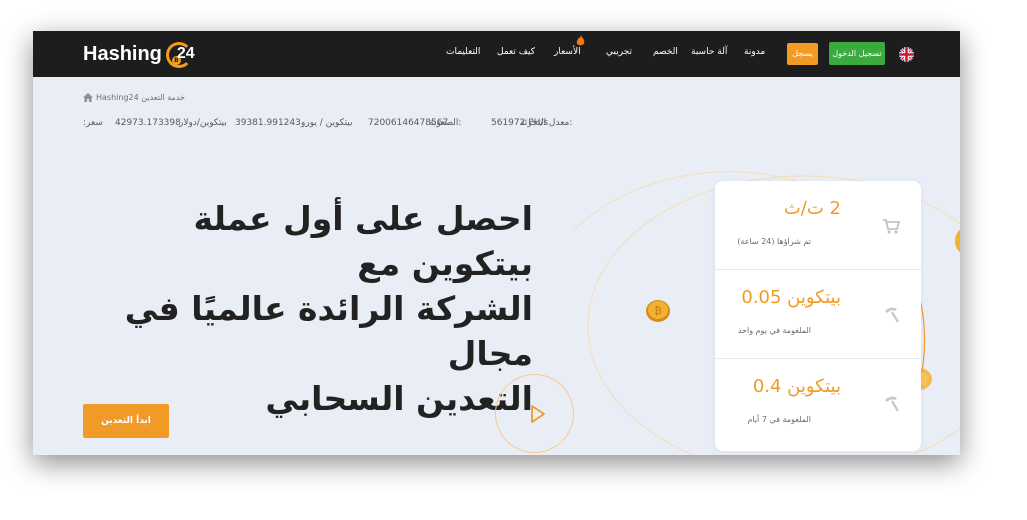 The width and height of the screenshot is (1027, 520). Describe the element at coordinates (140, 97) in the screenshot. I see `breadcrumb-text: Hashing24 خدمة التعدين` at that location.